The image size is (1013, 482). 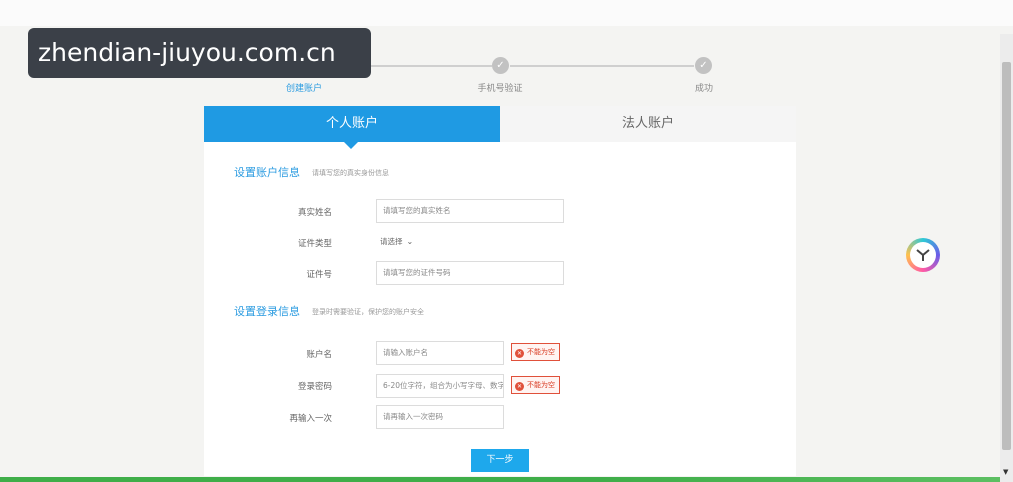 What do you see at coordinates (199, 53) in the screenshot?
I see `watermark-badge: zhendian-jiuyou.com.cn` at bounding box center [199, 53].